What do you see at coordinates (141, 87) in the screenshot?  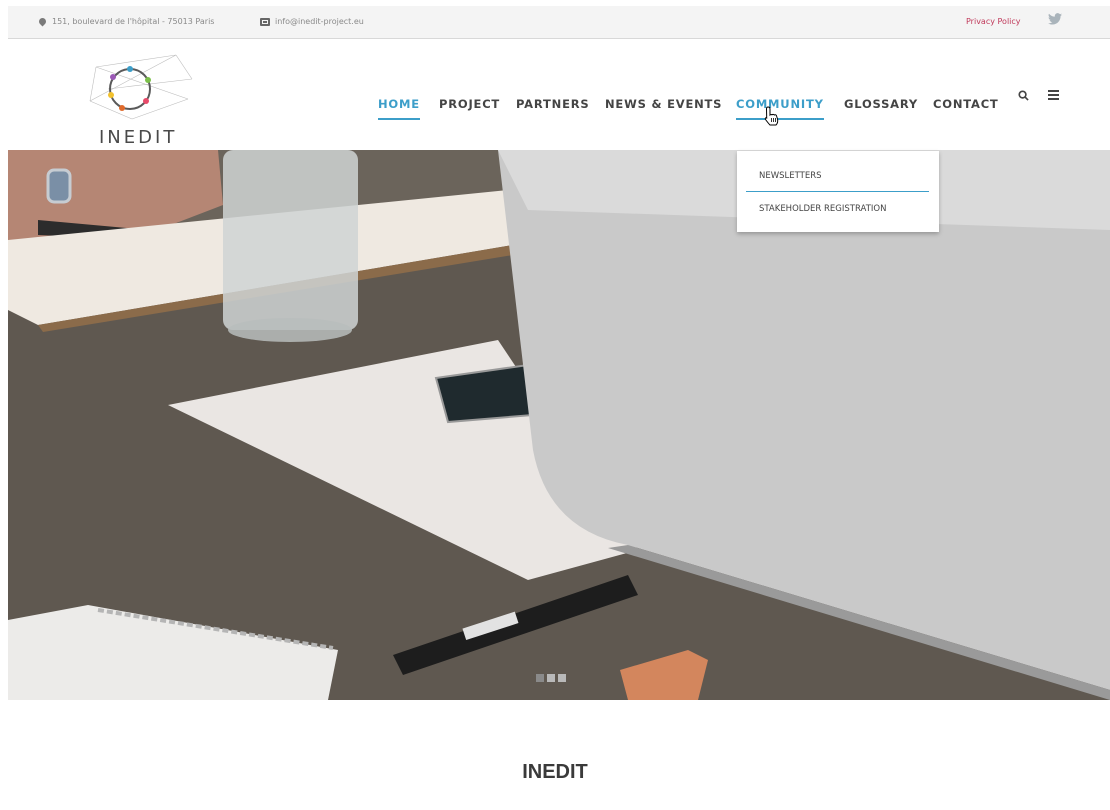 I see `logo-graphic` at bounding box center [141, 87].